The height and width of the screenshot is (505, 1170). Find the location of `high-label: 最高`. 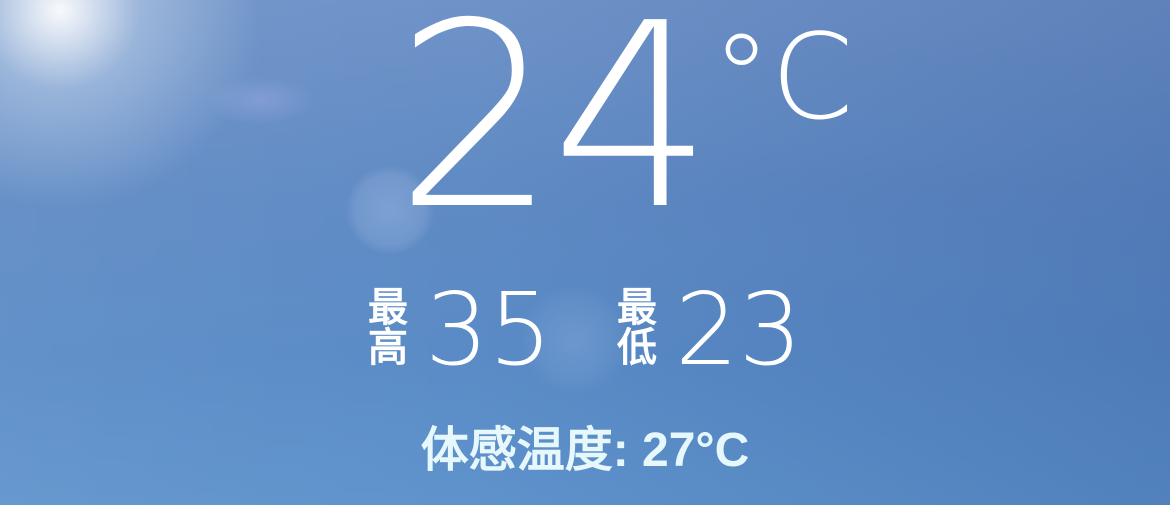

high-label: 最高 is located at coordinates (388, 328).